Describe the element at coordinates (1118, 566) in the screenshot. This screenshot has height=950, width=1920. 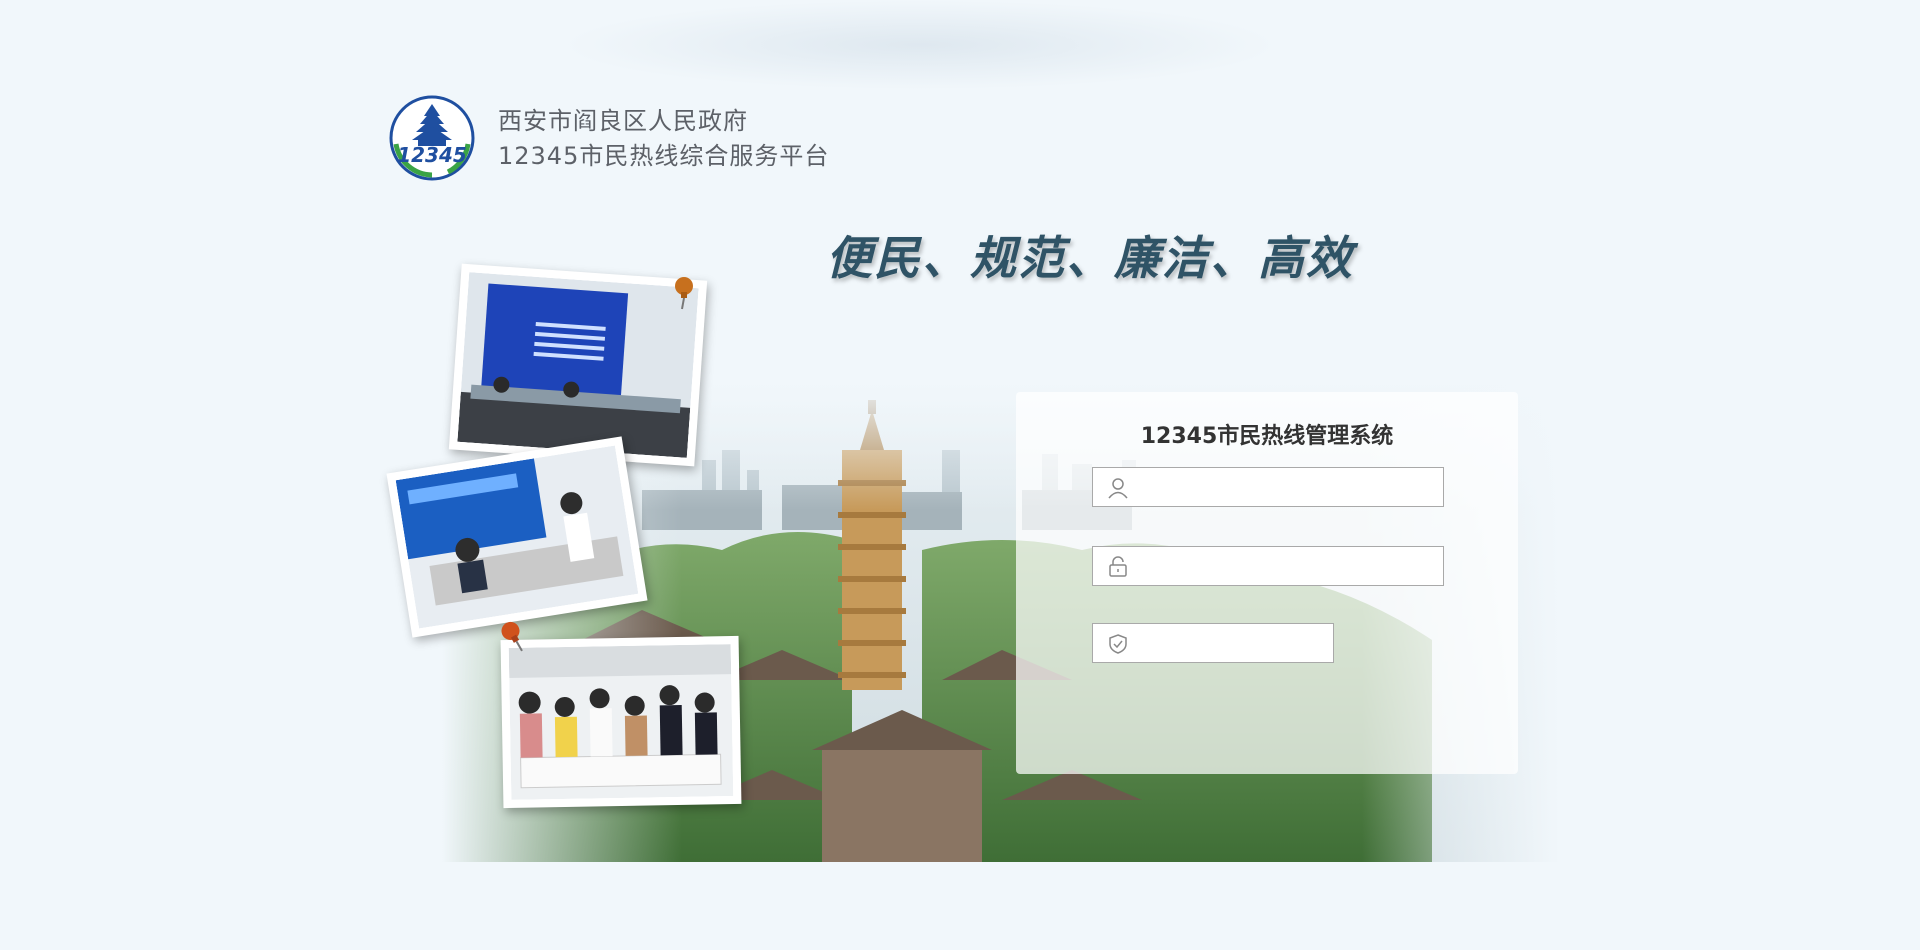
I see `lock-icon` at that location.